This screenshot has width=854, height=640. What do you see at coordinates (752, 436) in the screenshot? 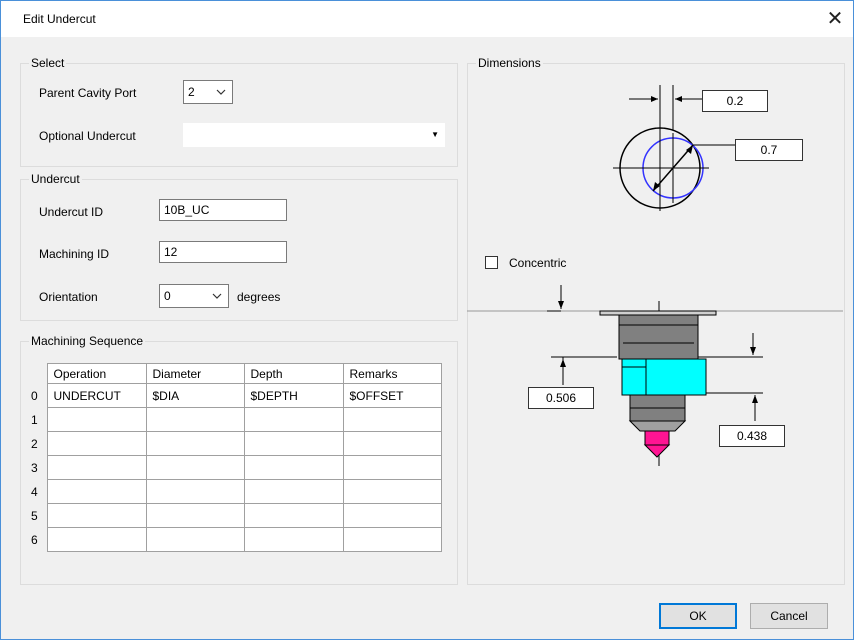
I see `height-dimension-value: 0.438` at bounding box center [752, 436].